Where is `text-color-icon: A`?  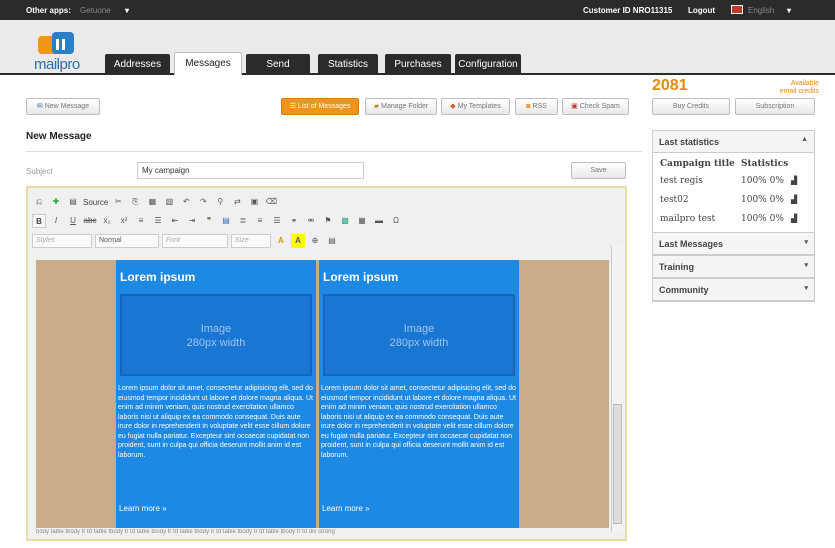
text-color-icon: A is located at coordinates (281, 241).